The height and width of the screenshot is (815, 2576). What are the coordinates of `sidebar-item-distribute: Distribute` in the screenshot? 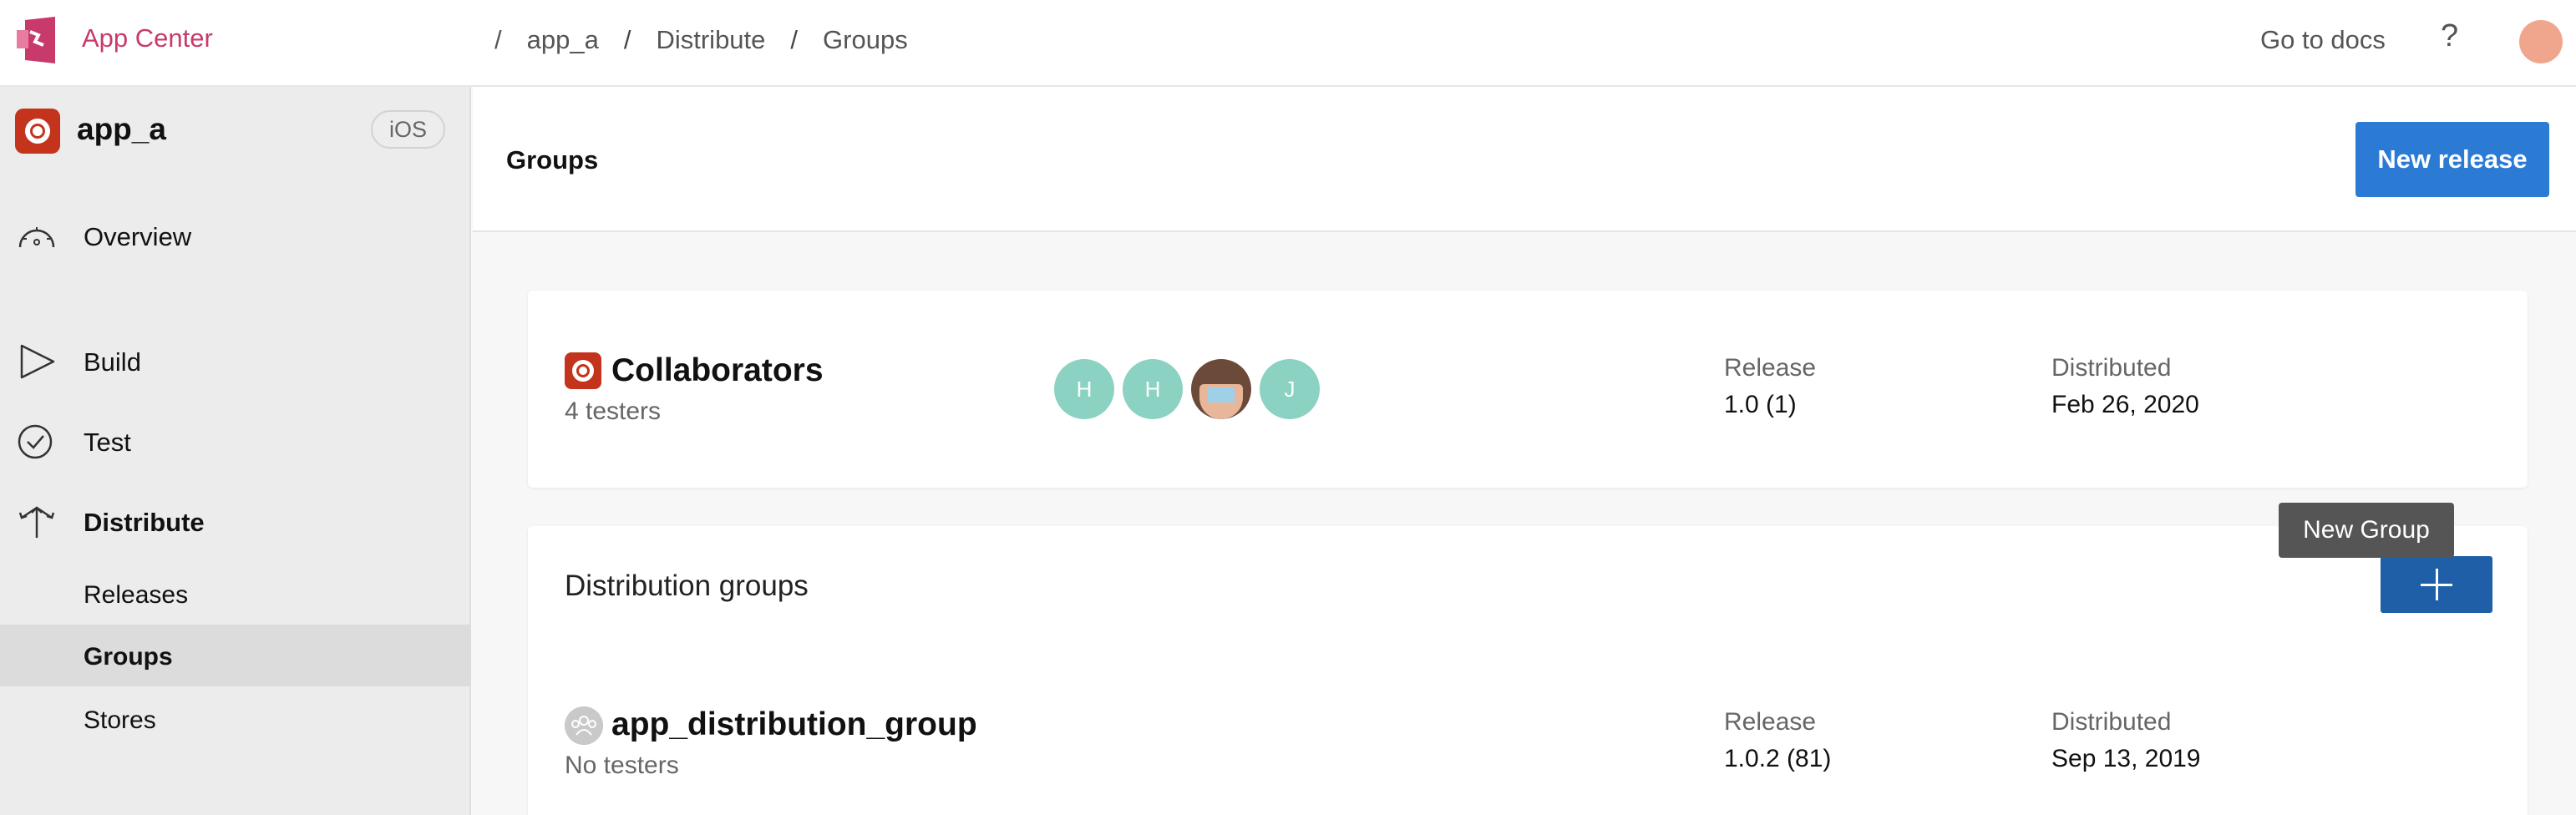 It's located at (236, 521).